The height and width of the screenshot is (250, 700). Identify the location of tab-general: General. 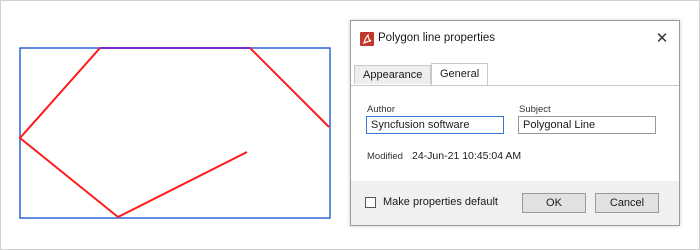
(460, 74).